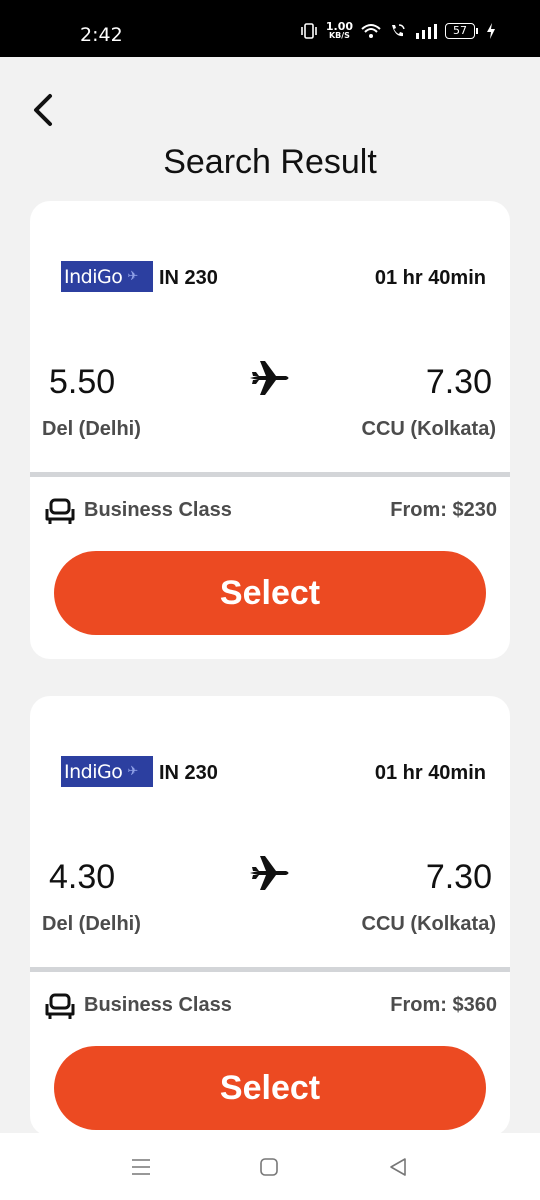 The image size is (540, 1200). I want to click on battery-indicator: 57, so click(461, 31).